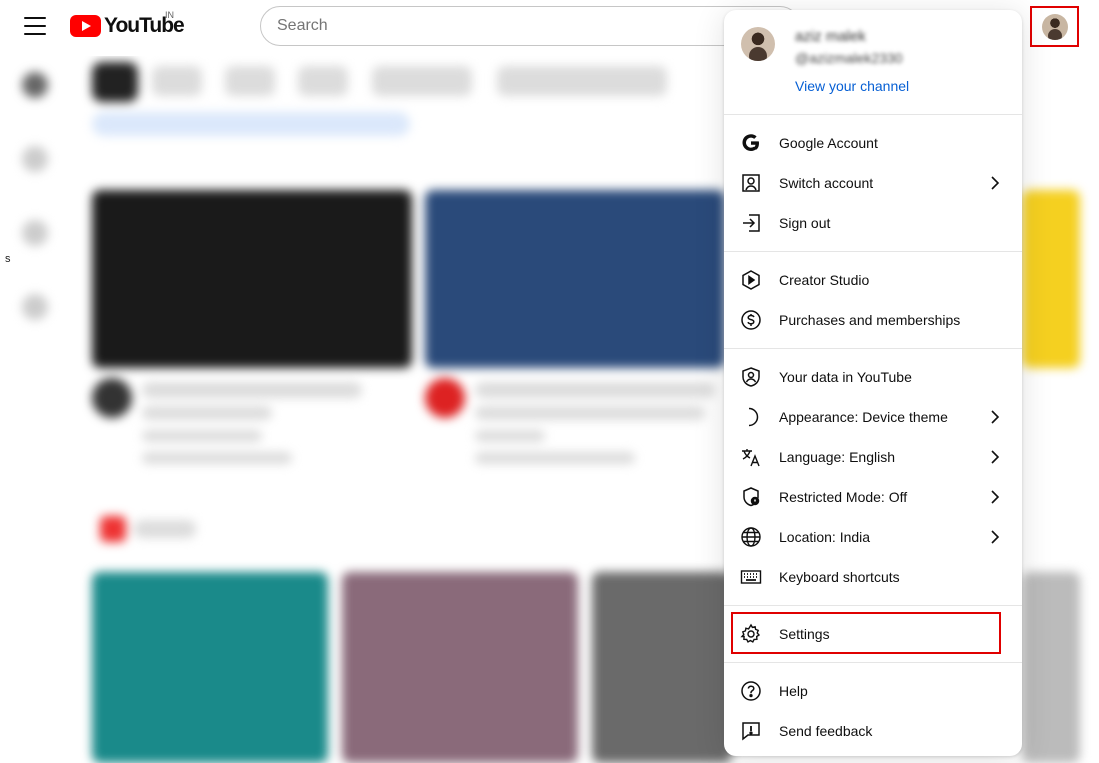 This screenshot has height=763, width=1099. What do you see at coordinates (873, 537) in the screenshot?
I see `menu-item-location: Location: India` at bounding box center [873, 537].